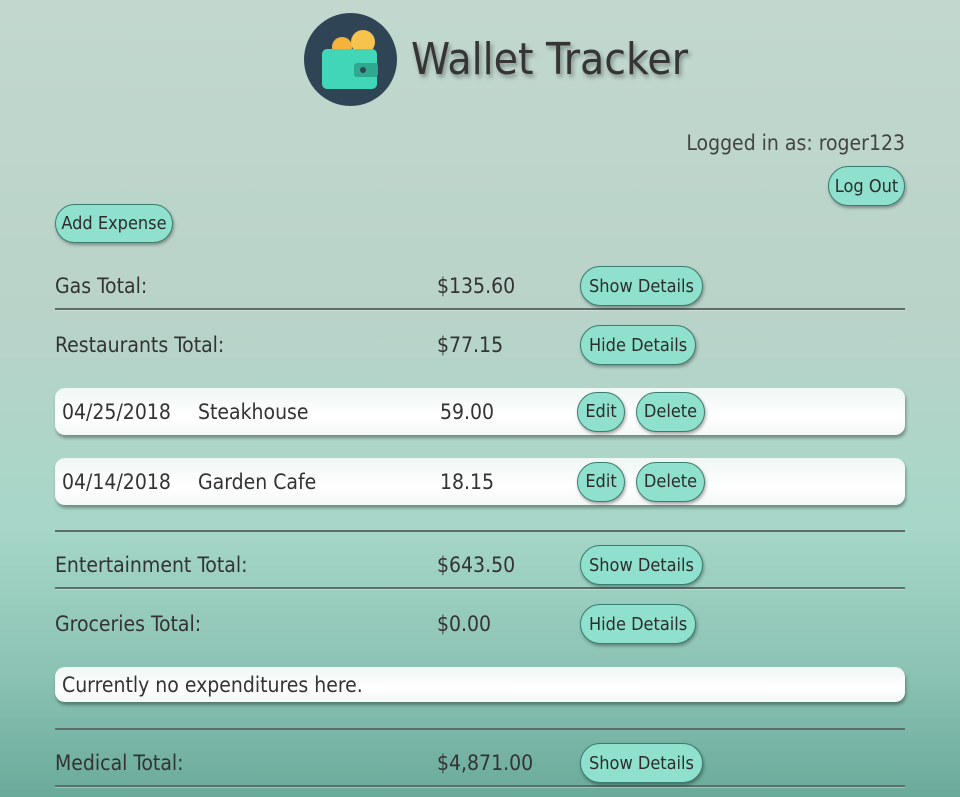 The width and height of the screenshot is (960, 797). I want to click on category-total: $4,871.00, so click(485, 763).